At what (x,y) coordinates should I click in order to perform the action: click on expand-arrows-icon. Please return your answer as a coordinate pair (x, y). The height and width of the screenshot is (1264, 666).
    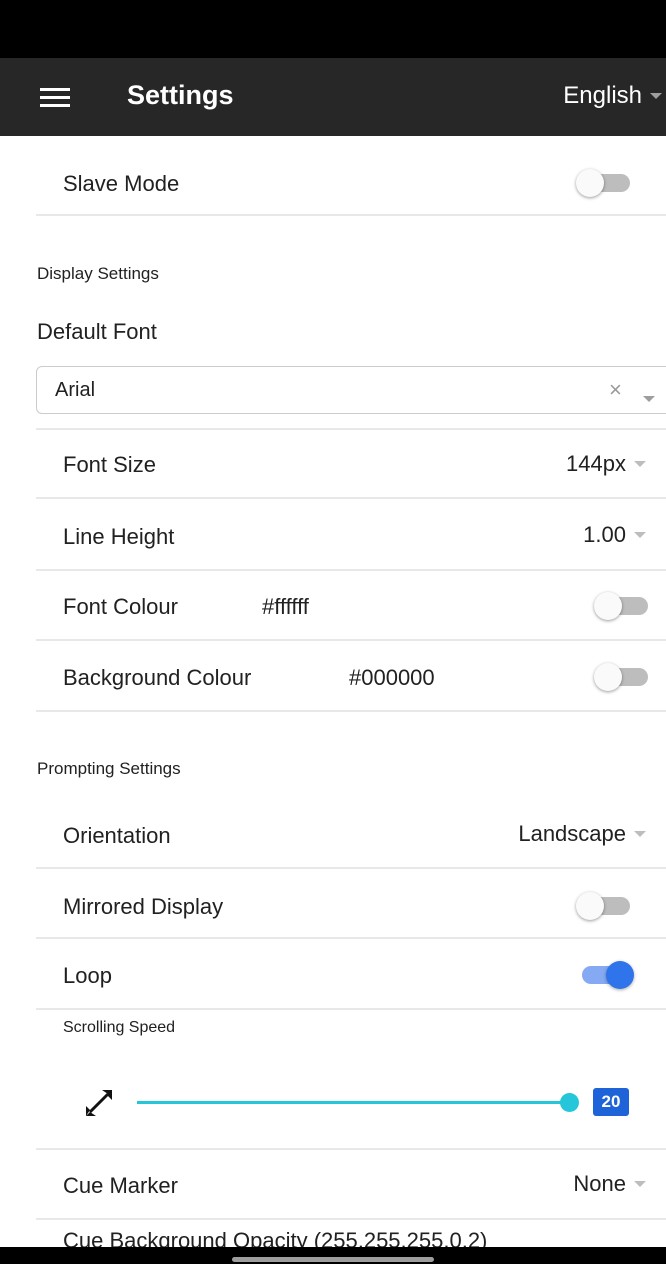
    Looking at the image, I should click on (99, 1103).